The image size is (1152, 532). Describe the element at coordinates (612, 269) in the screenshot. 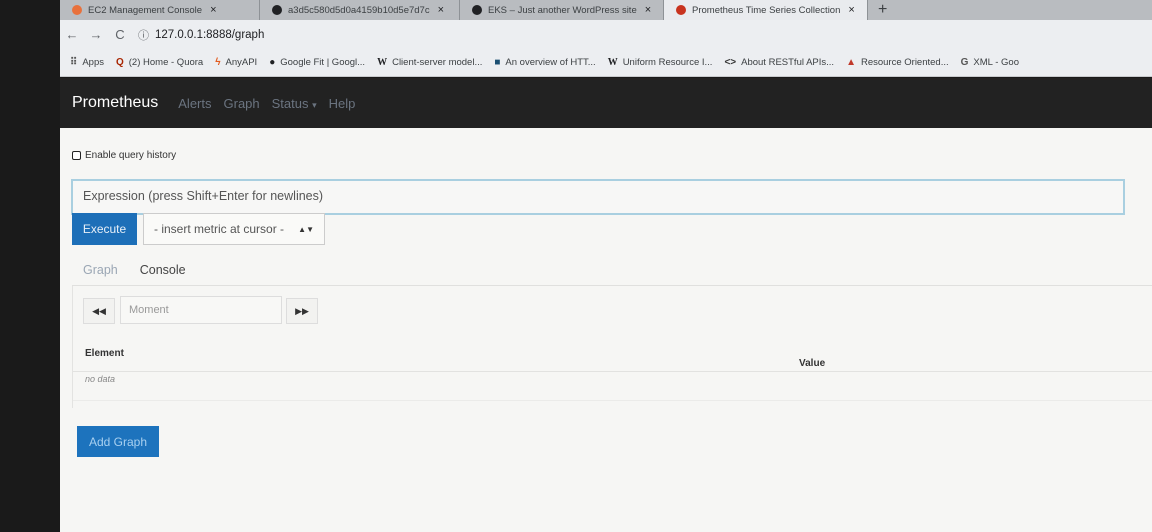

I see `panel-tabs: Graph Console` at that location.